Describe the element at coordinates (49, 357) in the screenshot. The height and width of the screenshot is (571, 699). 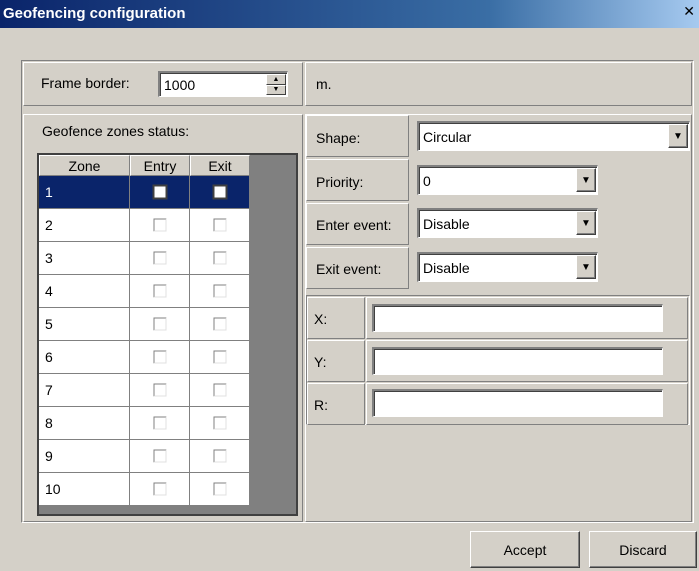
I see `zone-number: 6` at that location.